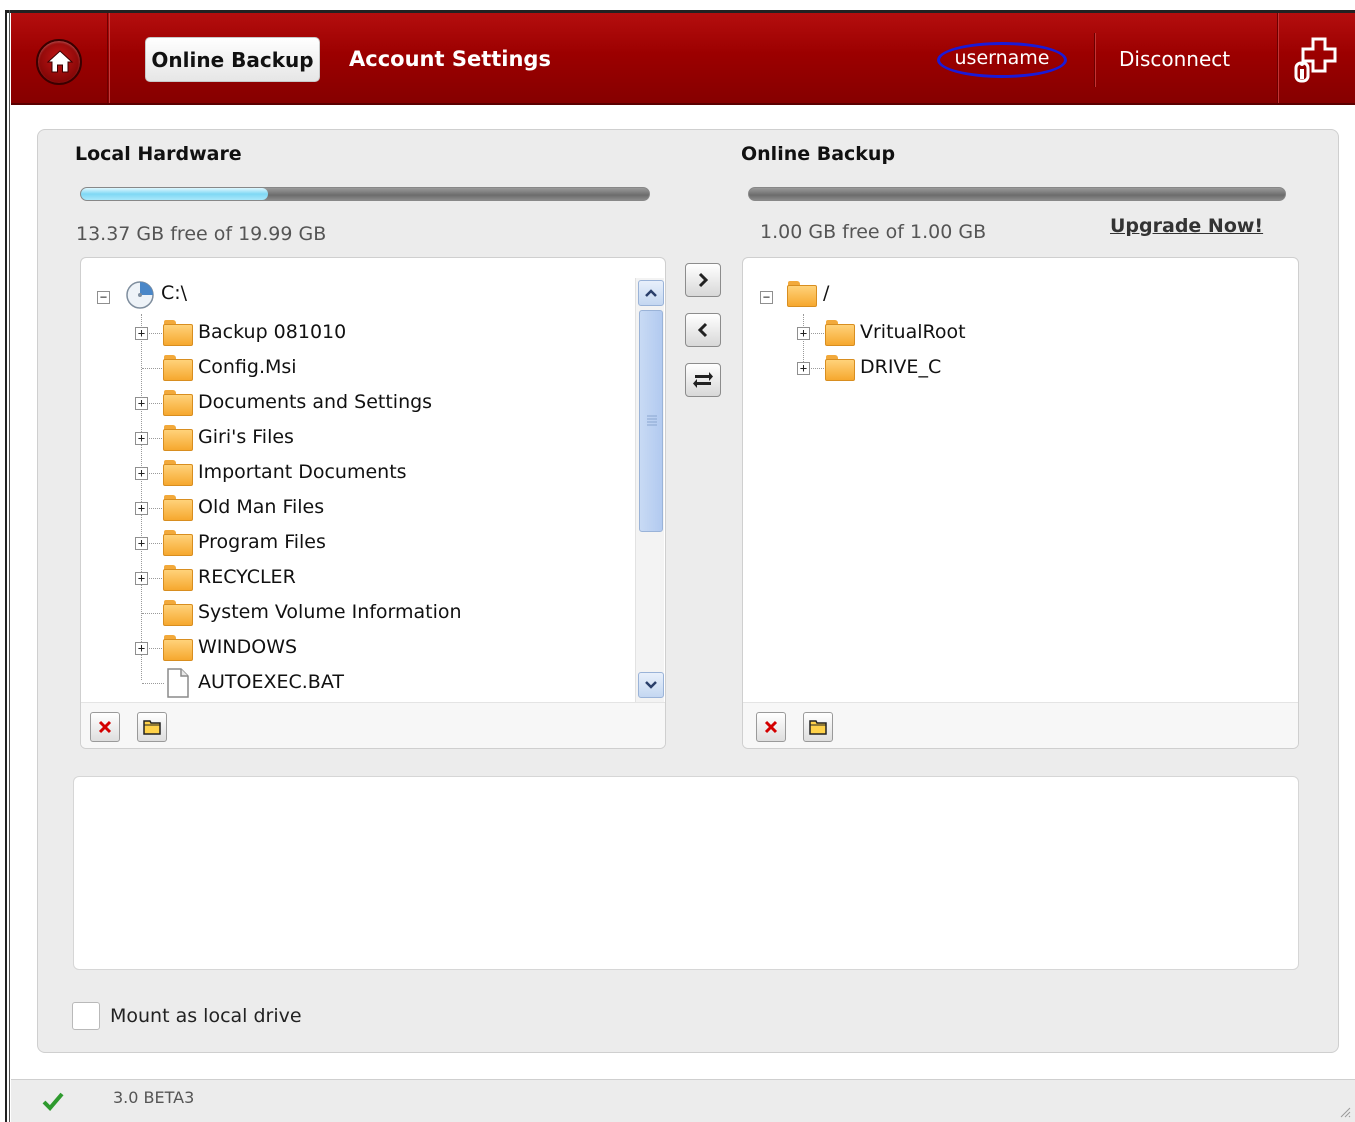 The image size is (1355, 1122). Describe the element at coordinates (247, 647) in the screenshot. I see `tree-item-label: WINDOWS` at that location.